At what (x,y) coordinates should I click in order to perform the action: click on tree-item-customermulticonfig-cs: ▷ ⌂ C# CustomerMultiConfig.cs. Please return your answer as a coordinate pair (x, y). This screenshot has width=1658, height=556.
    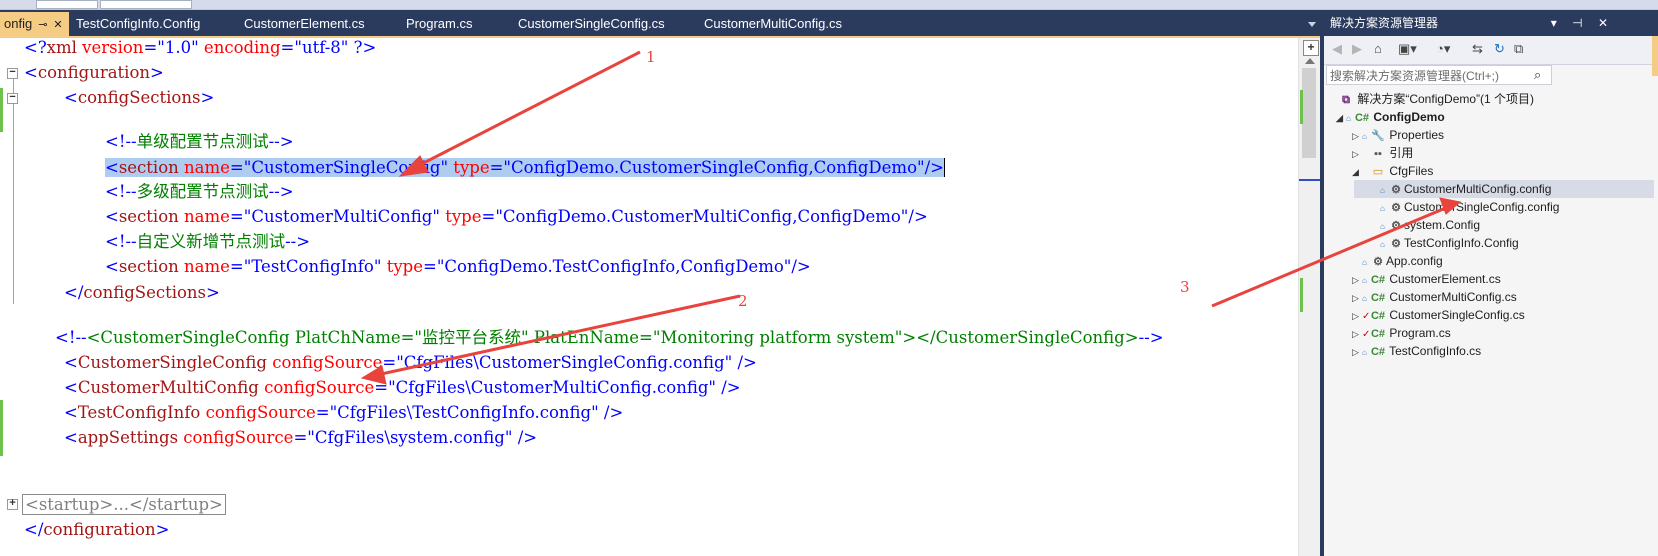
    Looking at the image, I should click on (1434, 297).